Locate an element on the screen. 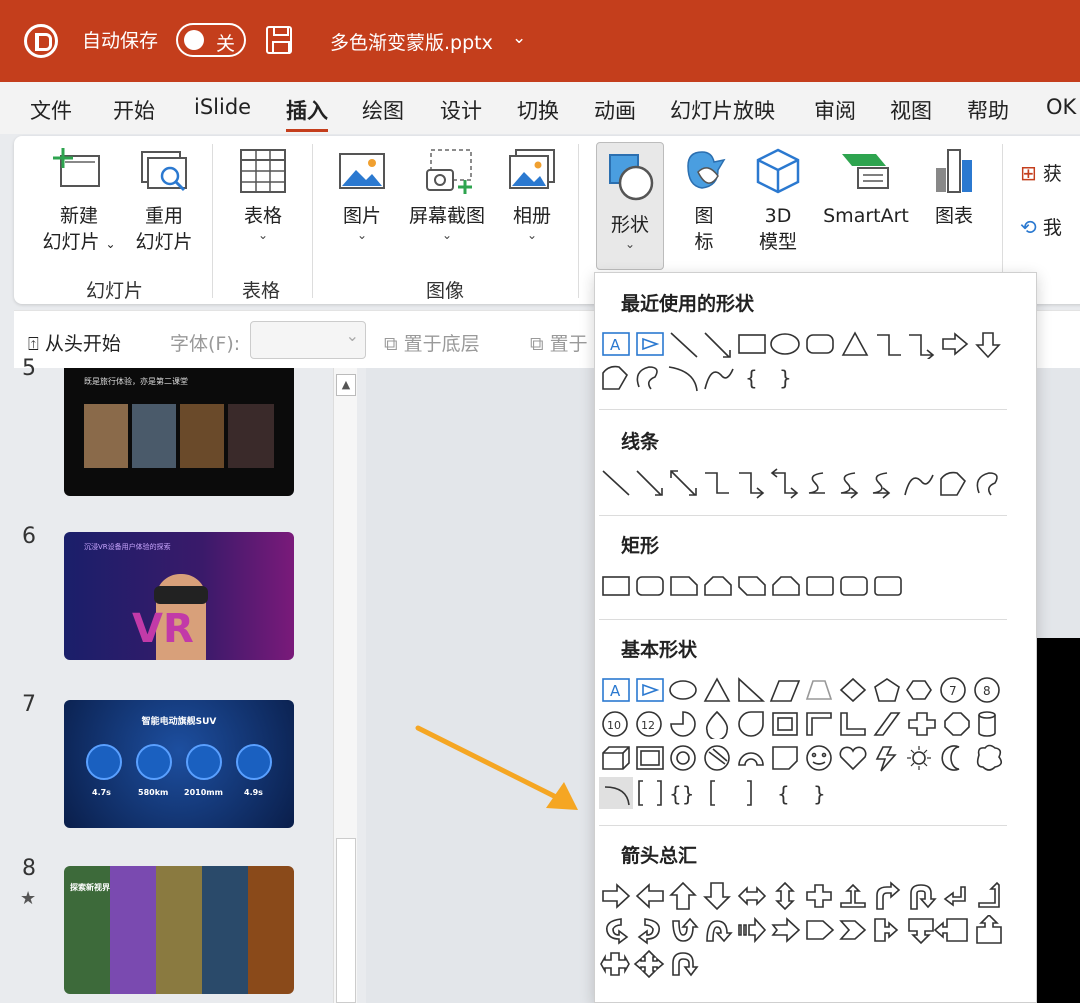 The height and width of the screenshot is (1003, 1080). lines-row is located at coordinates (803, 483).